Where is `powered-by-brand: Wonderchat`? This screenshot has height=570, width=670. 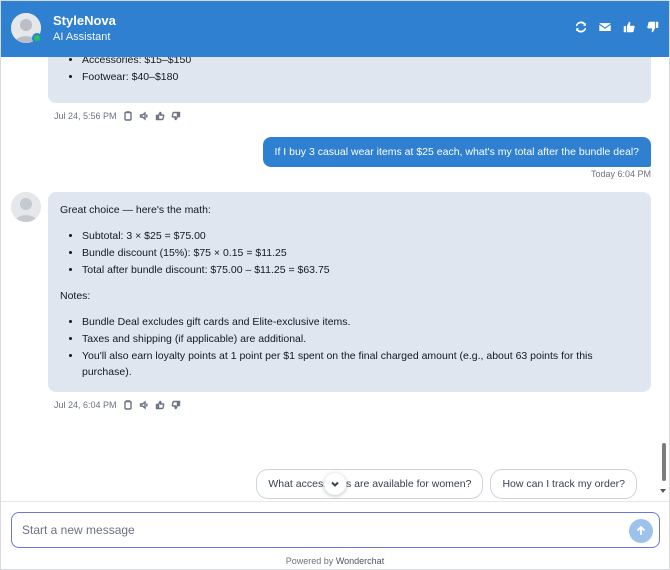 powered-by-brand: Wonderchat is located at coordinates (360, 561).